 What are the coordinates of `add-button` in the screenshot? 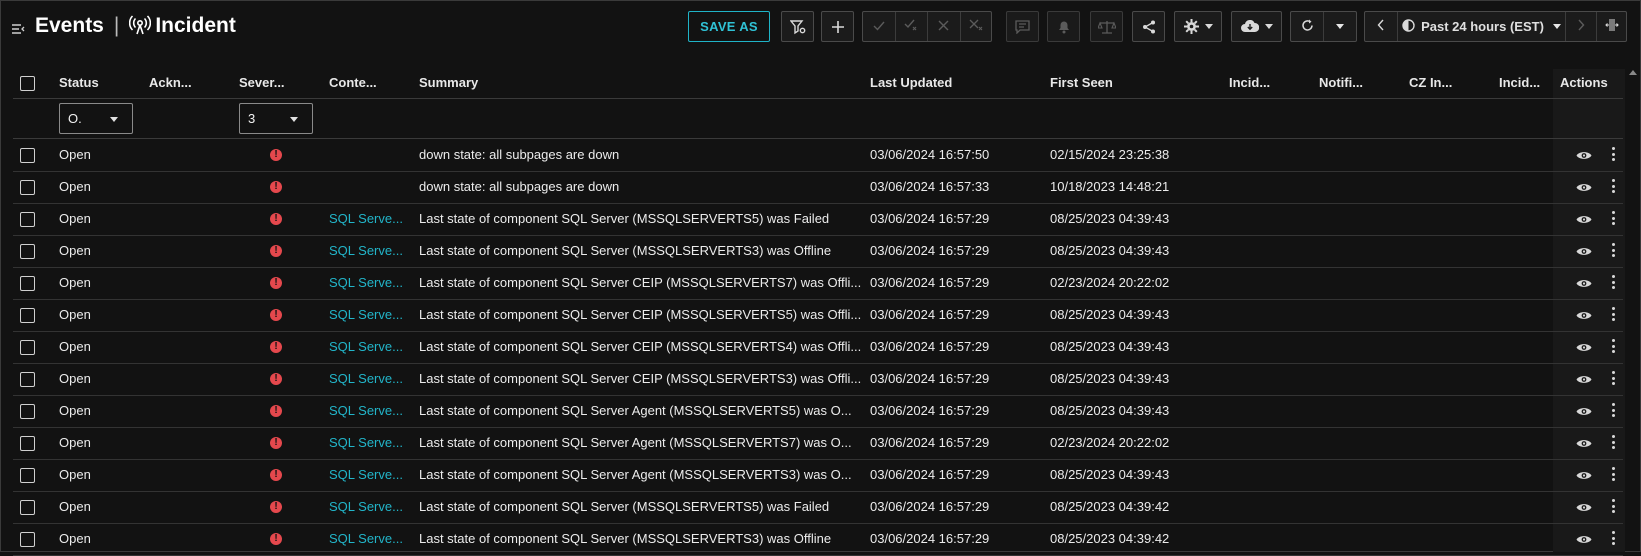 It's located at (837, 26).